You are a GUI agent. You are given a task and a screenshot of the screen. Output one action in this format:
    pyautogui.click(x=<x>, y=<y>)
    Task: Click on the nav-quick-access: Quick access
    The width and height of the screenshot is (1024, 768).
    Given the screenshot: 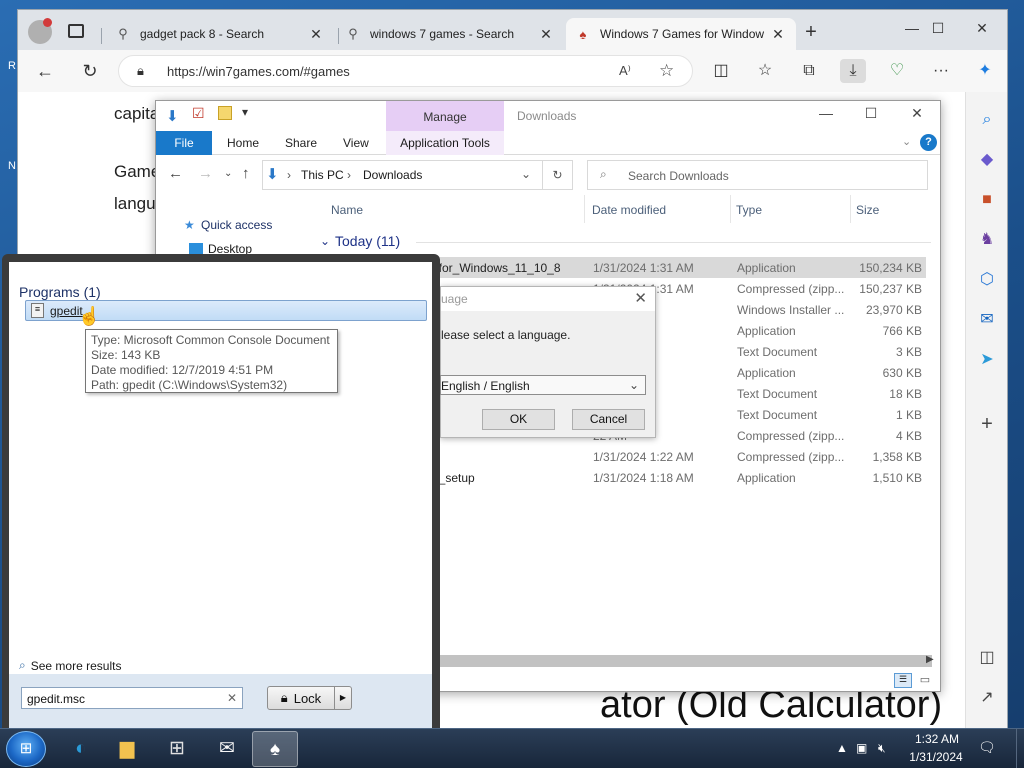 What is the action you would take?
    pyautogui.click(x=236, y=225)
    